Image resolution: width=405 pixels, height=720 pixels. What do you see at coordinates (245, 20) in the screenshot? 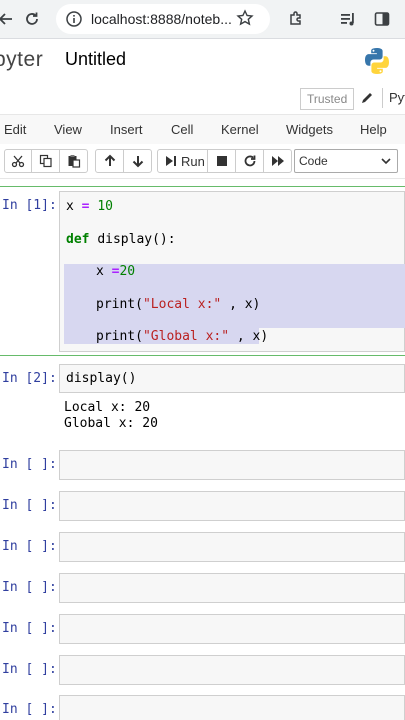
I see `star-icon` at bounding box center [245, 20].